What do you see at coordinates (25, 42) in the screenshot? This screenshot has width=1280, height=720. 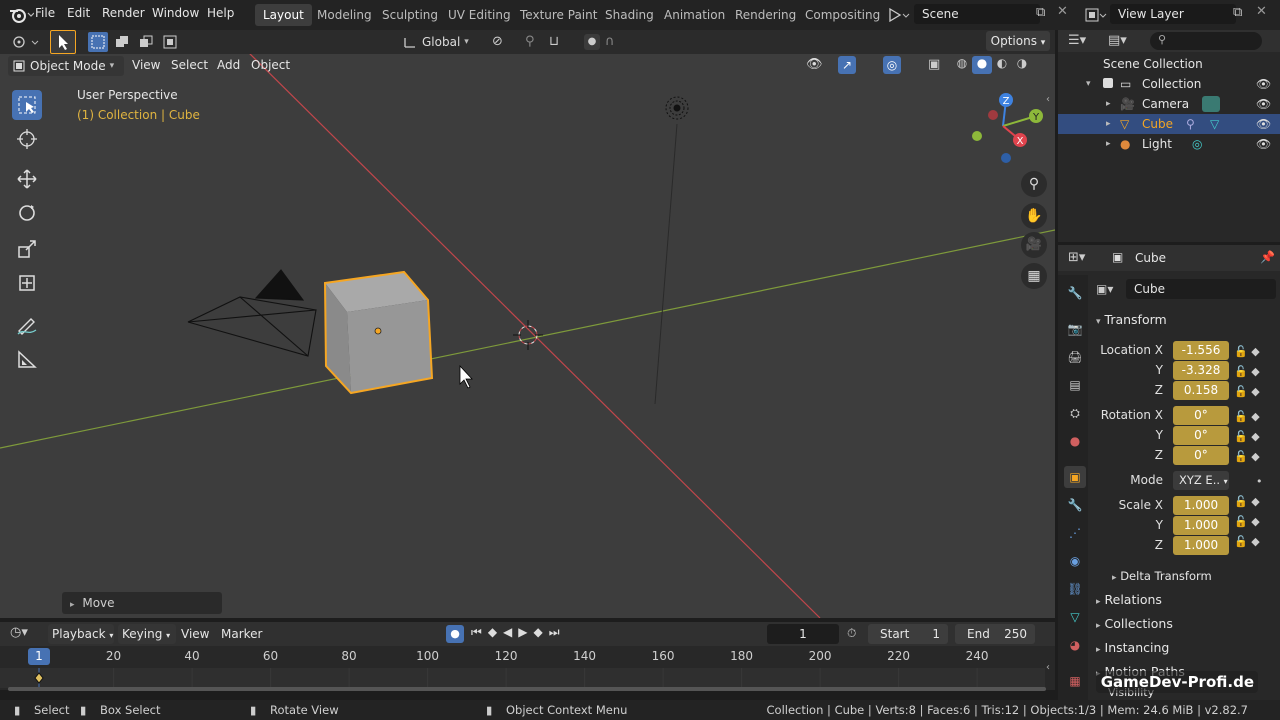 I see `editor-type-icon` at bounding box center [25, 42].